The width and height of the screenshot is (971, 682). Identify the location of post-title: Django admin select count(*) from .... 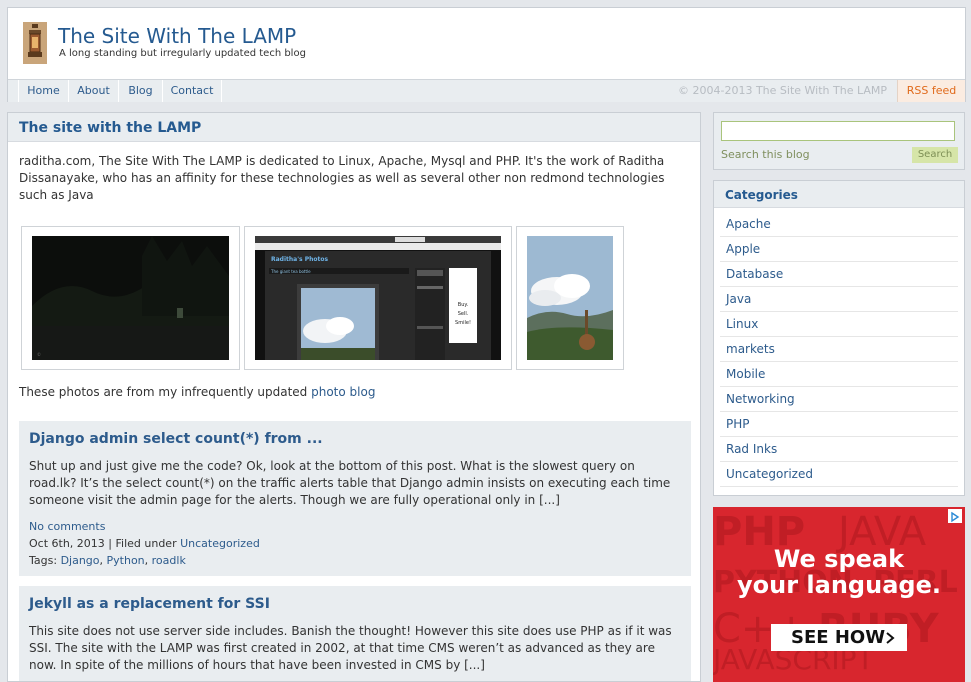
(355, 434).